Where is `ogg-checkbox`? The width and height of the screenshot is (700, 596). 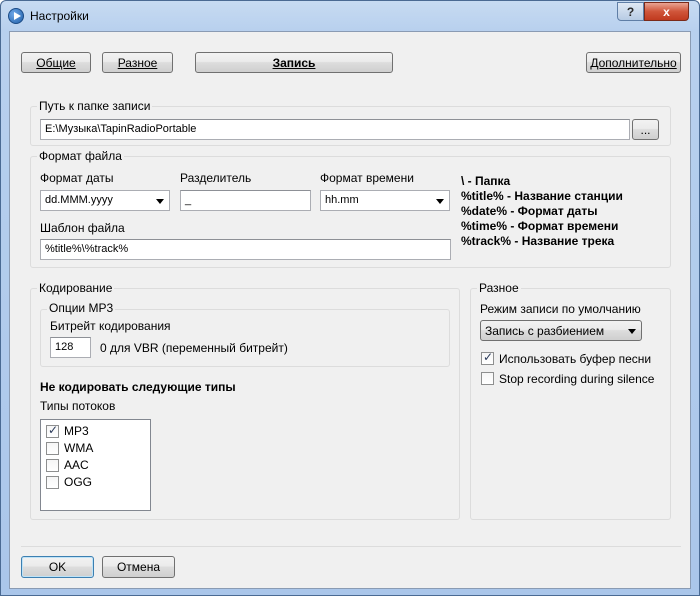
ogg-checkbox is located at coordinates (52, 482).